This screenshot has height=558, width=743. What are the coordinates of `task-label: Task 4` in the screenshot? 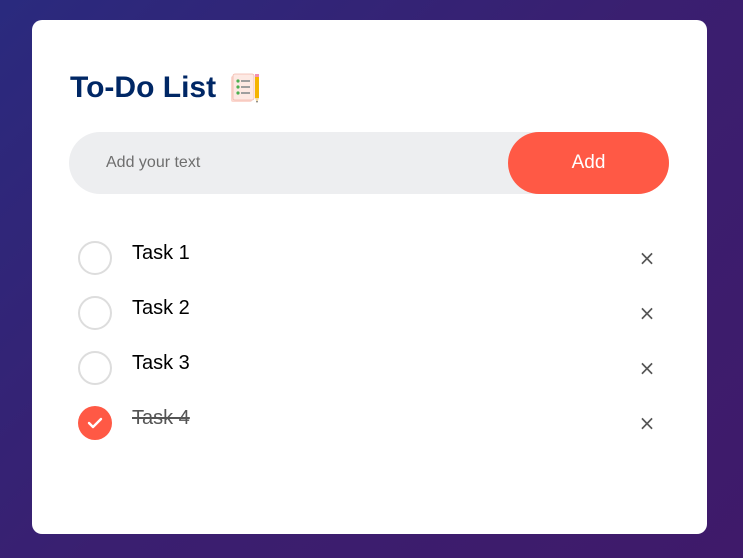 It's located at (161, 418).